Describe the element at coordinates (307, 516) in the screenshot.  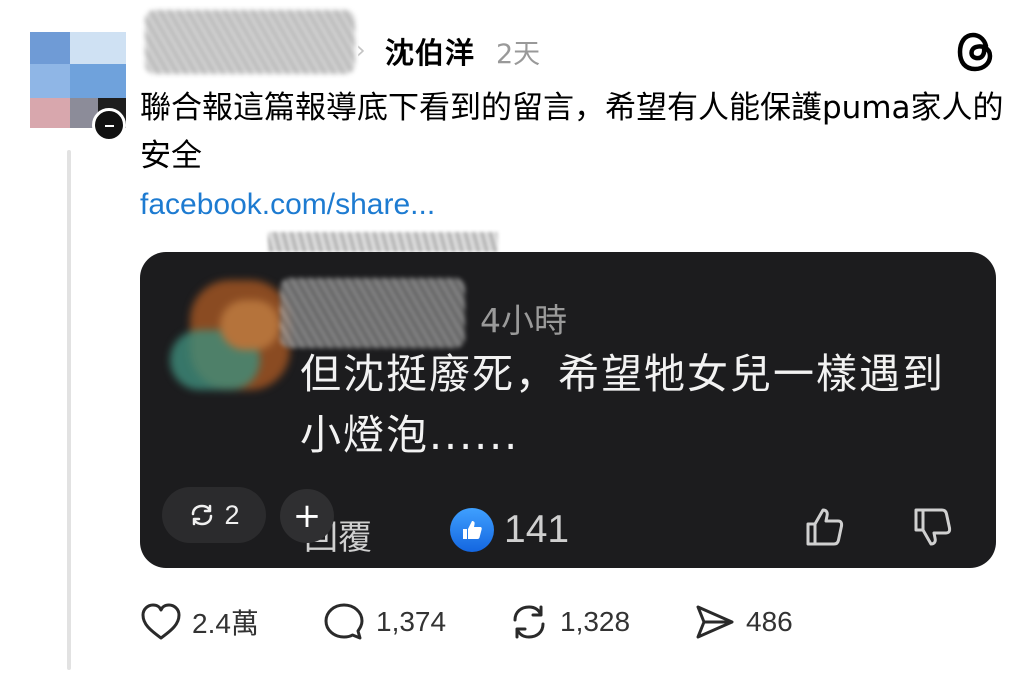
I see `plus-button: +` at that location.